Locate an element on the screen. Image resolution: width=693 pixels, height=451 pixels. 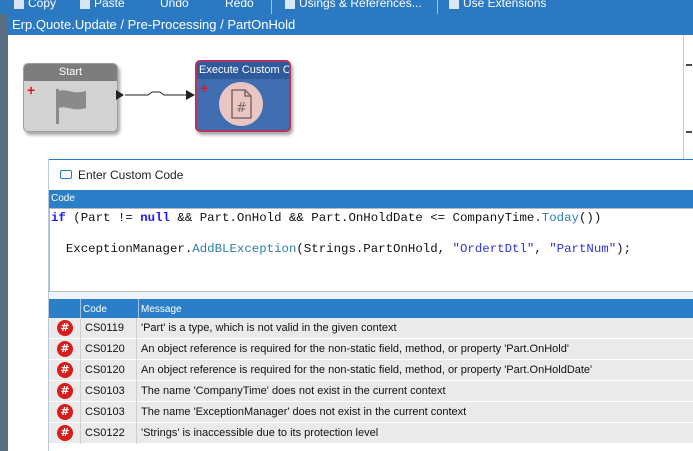
error-code: CS0119 is located at coordinates (109, 328).